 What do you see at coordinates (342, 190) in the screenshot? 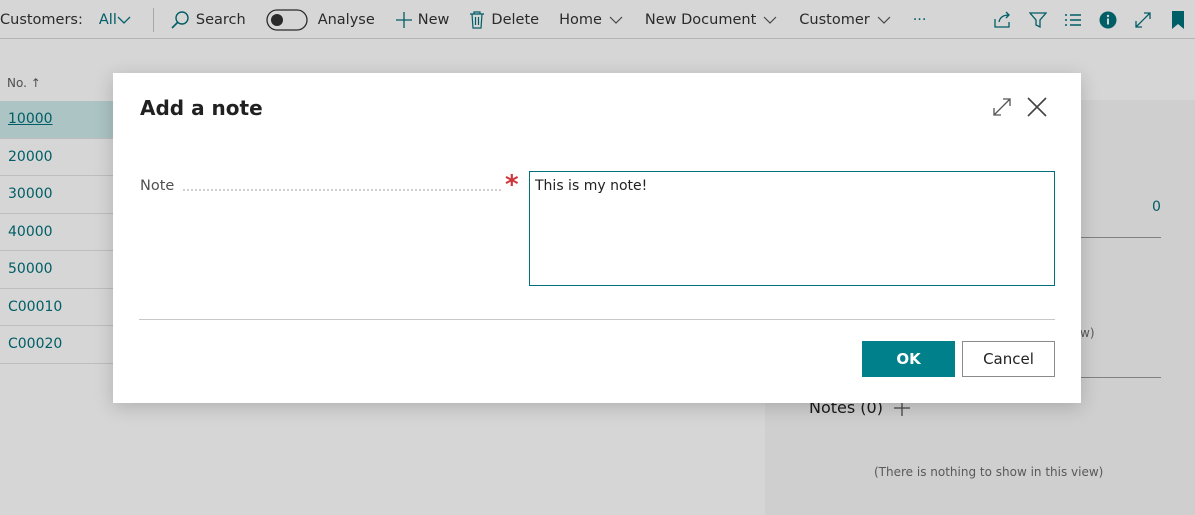
I see `field-leader-dots` at bounding box center [342, 190].